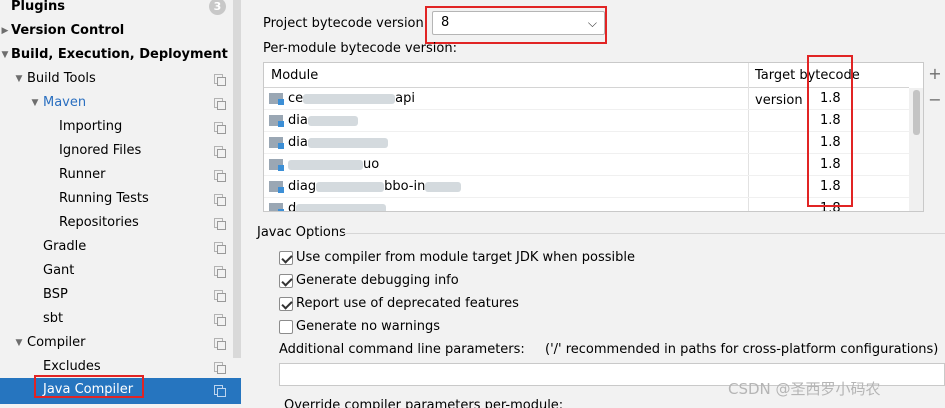 The height and width of the screenshot is (408, 945). What do you see at coordinates (59, 270) in the screenshot?
I see `sidebar-item-label: Gant` at bounding box center [59, 270].